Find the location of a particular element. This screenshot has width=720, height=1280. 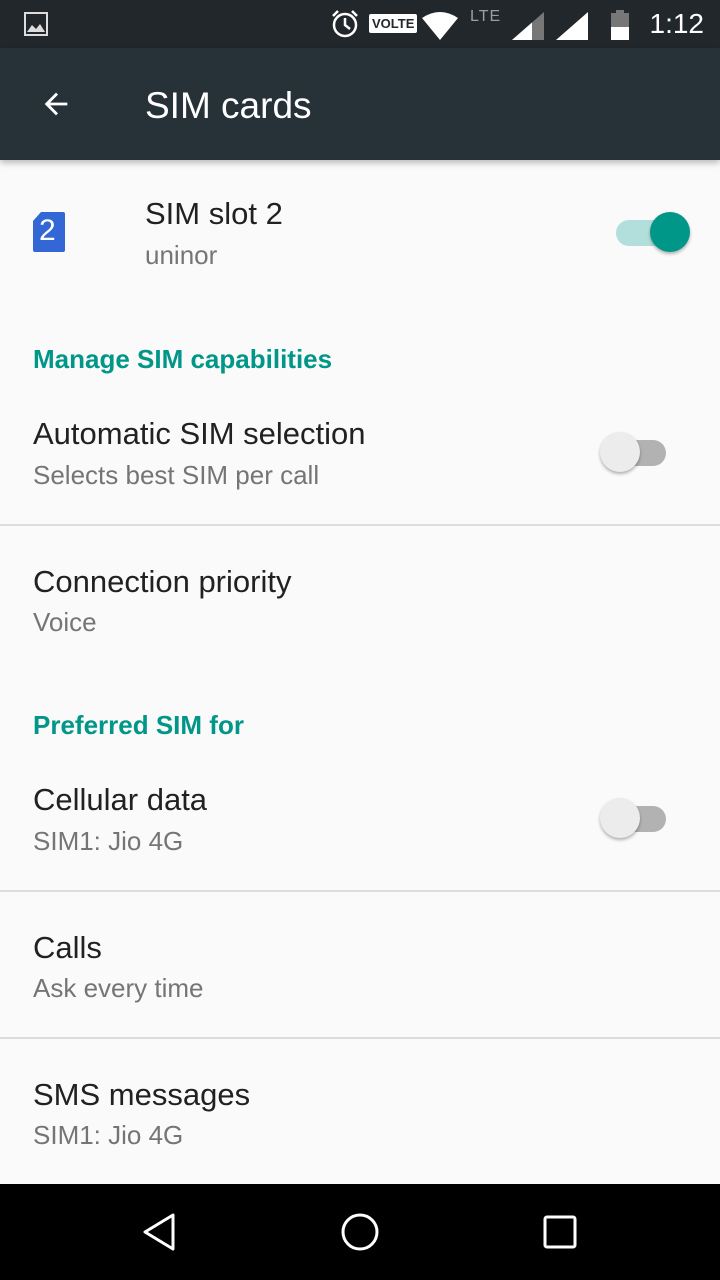

section-header-preferred: Preferred SIM for is located at coordinates (138, 725).